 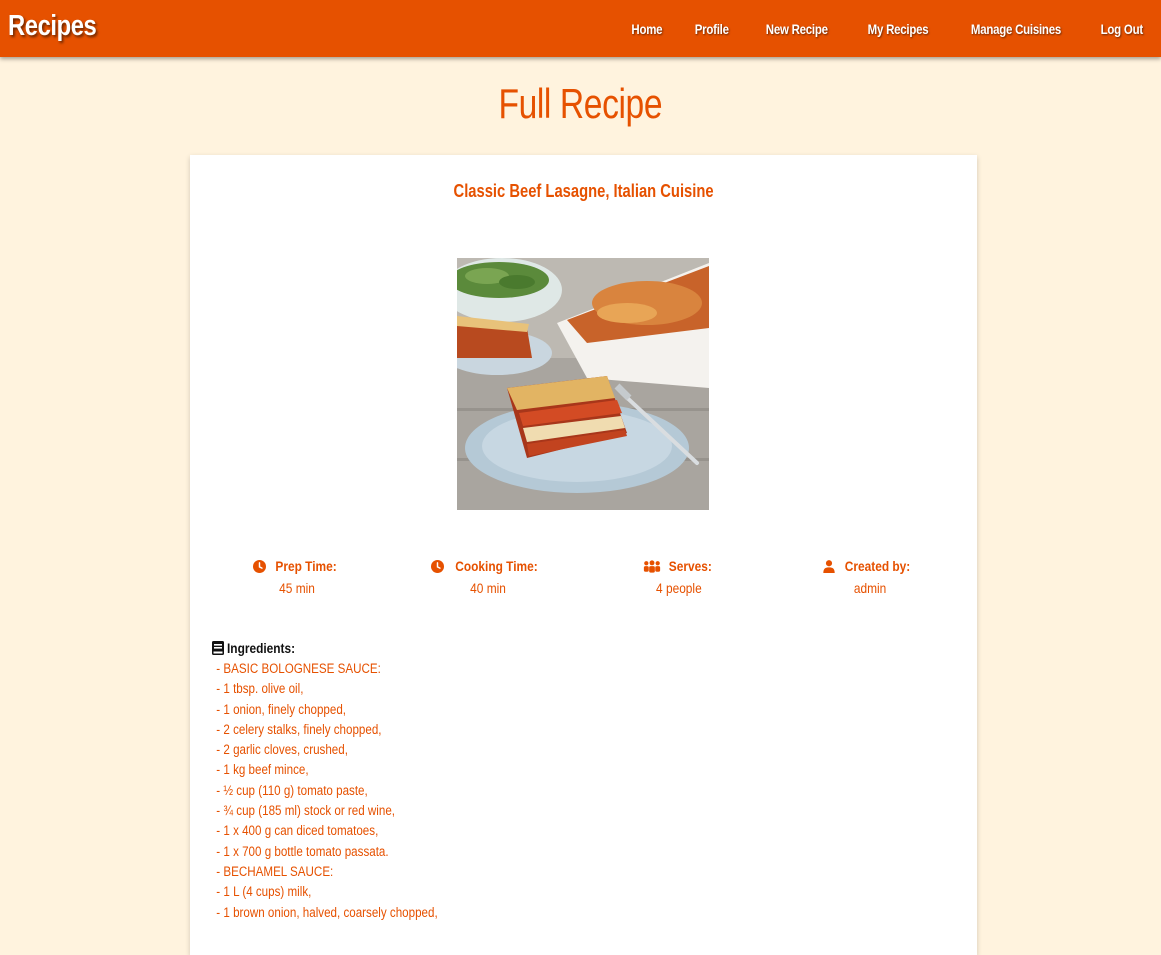 What do you see at coordinates (1122, 29) in the screenshot?
I see `nav-link-log-out: Log Out` at bounding box center [1122, 29].